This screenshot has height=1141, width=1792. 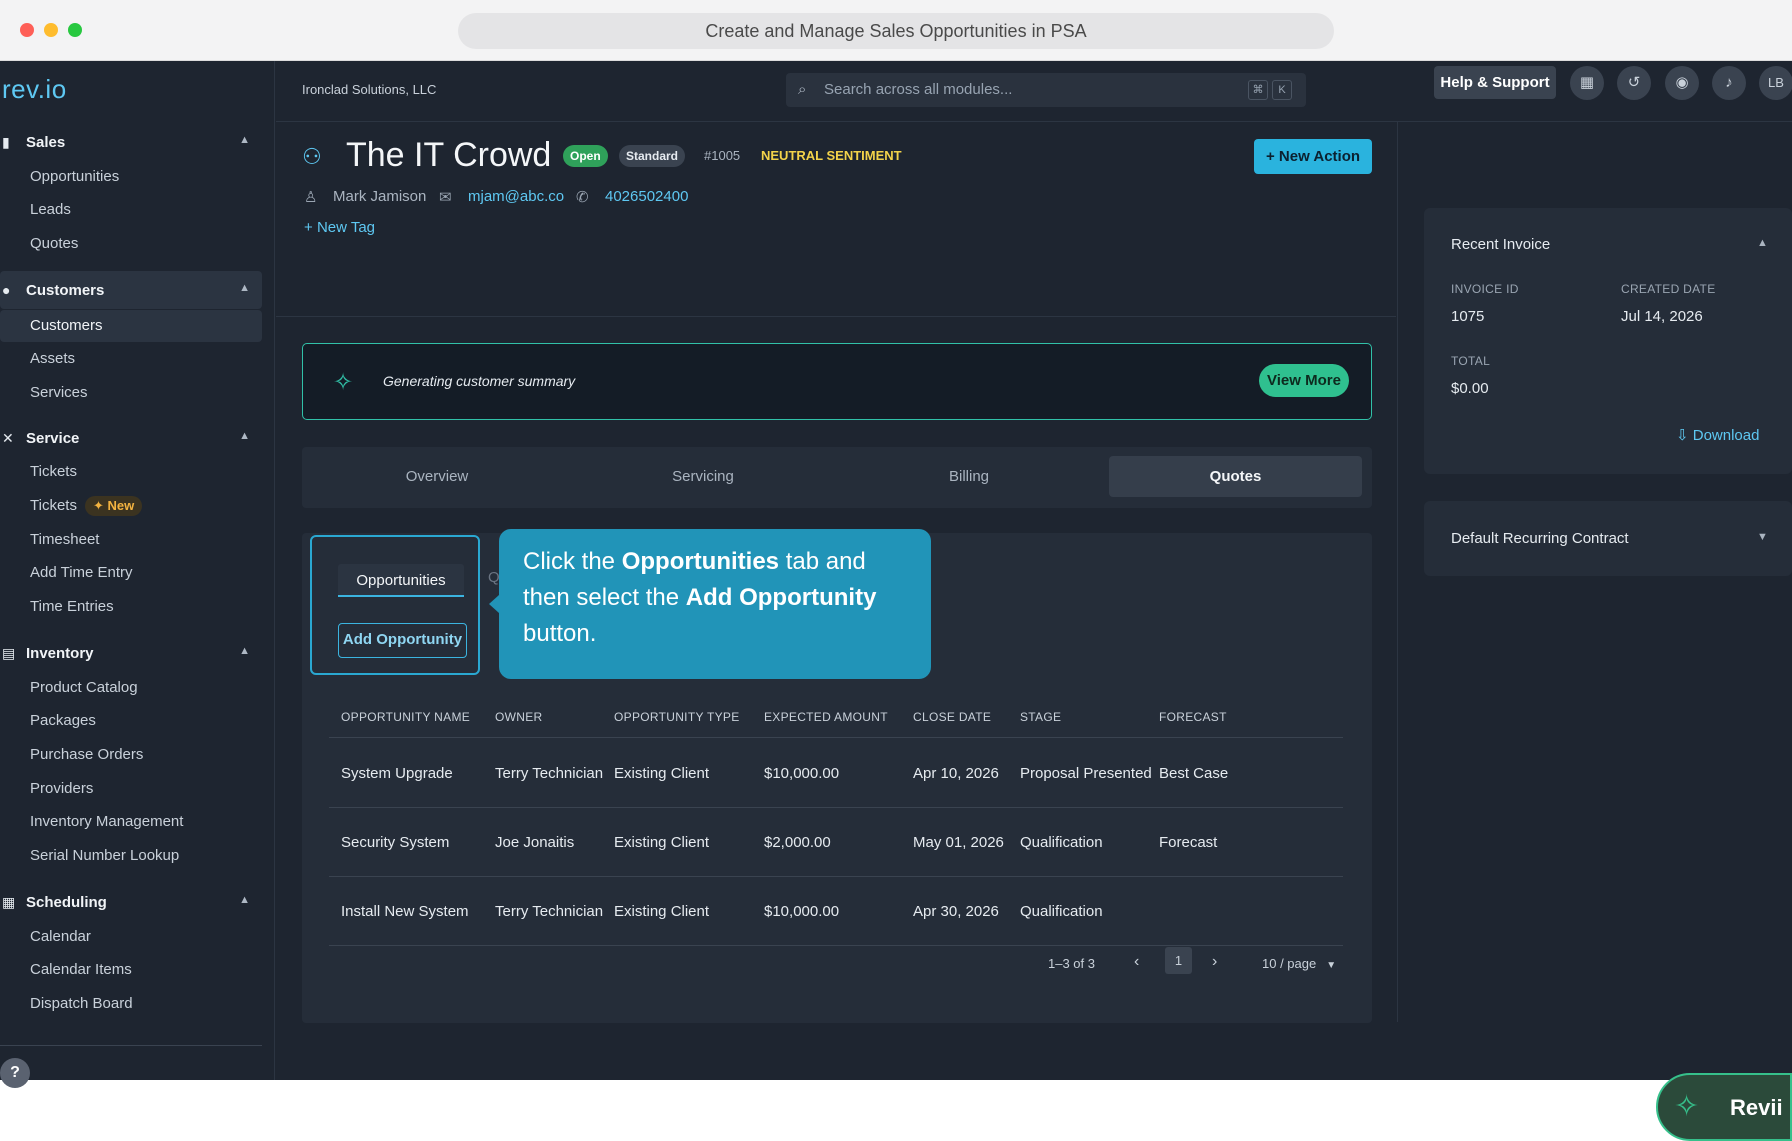 I want to click on sidebar-section-scheduling: ▦ Scheduling ▲, so click(x=131, y=902).